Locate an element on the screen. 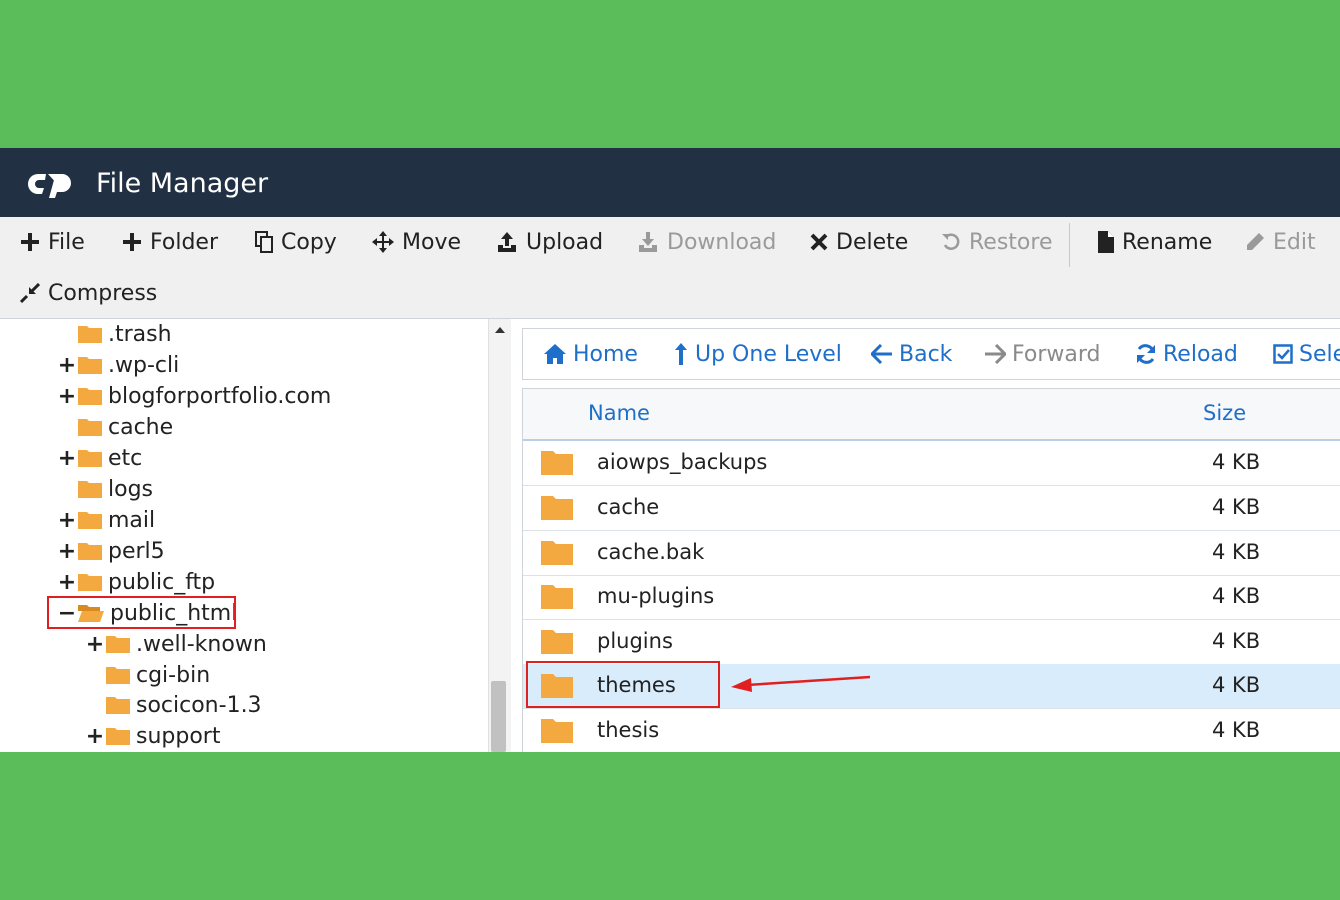  upload-button: Upload is located at coordinates (549, 242).